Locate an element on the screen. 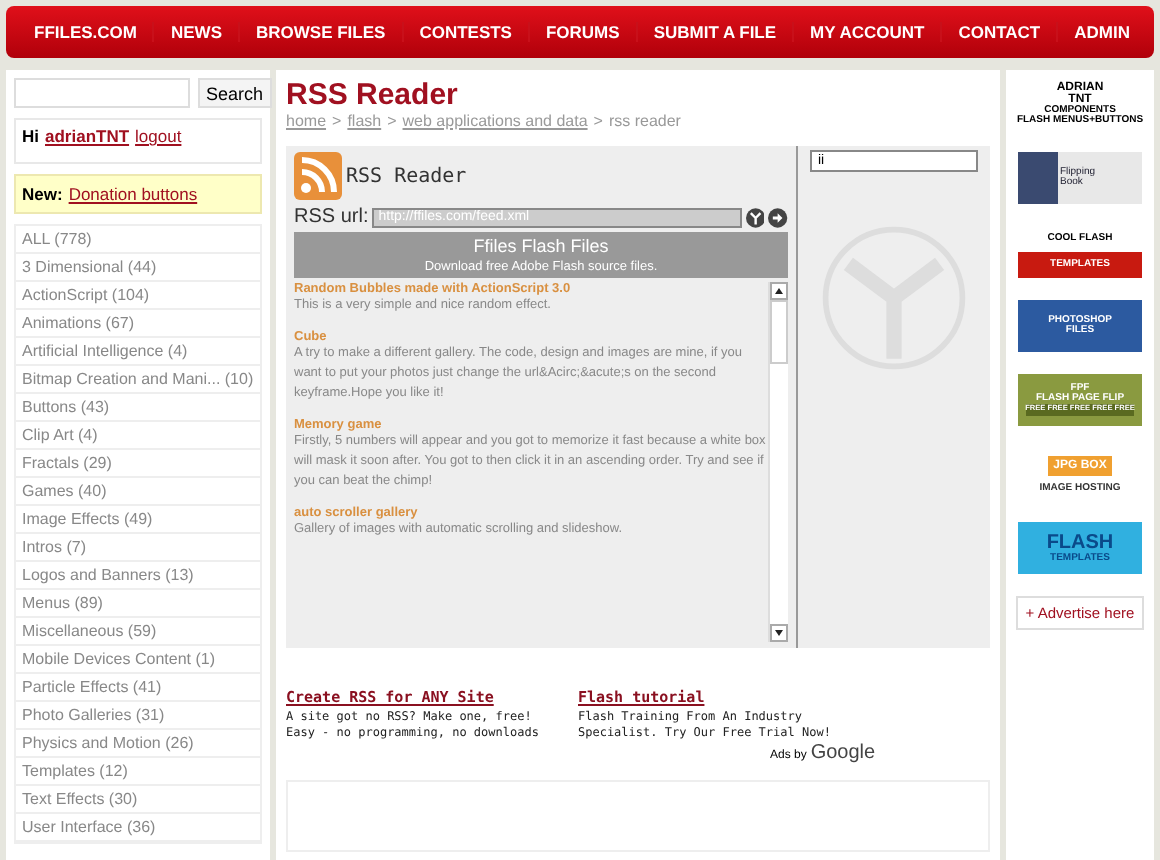 The height and width of the screenshot is (860, 1160). category-item: Bitmap Creation and Mani... (10) is located at coordinates (138, 380).